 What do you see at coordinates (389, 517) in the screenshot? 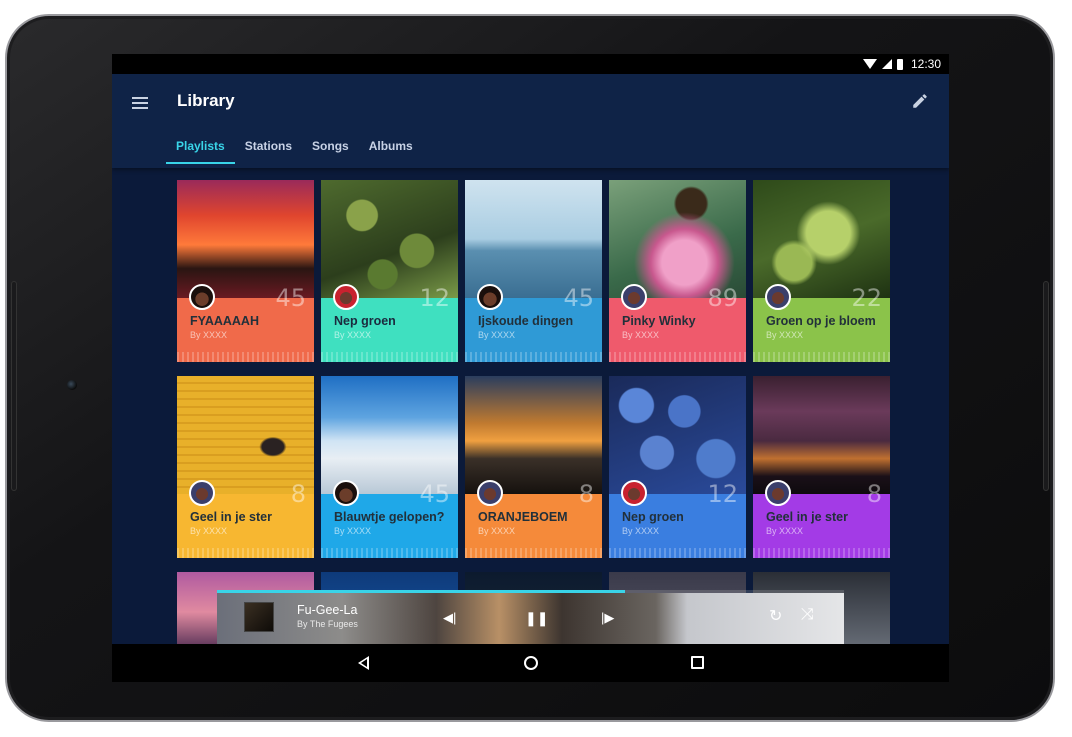
I see `playlist-title: Blauwtje gelopen?` at bounding box center [389, 517].